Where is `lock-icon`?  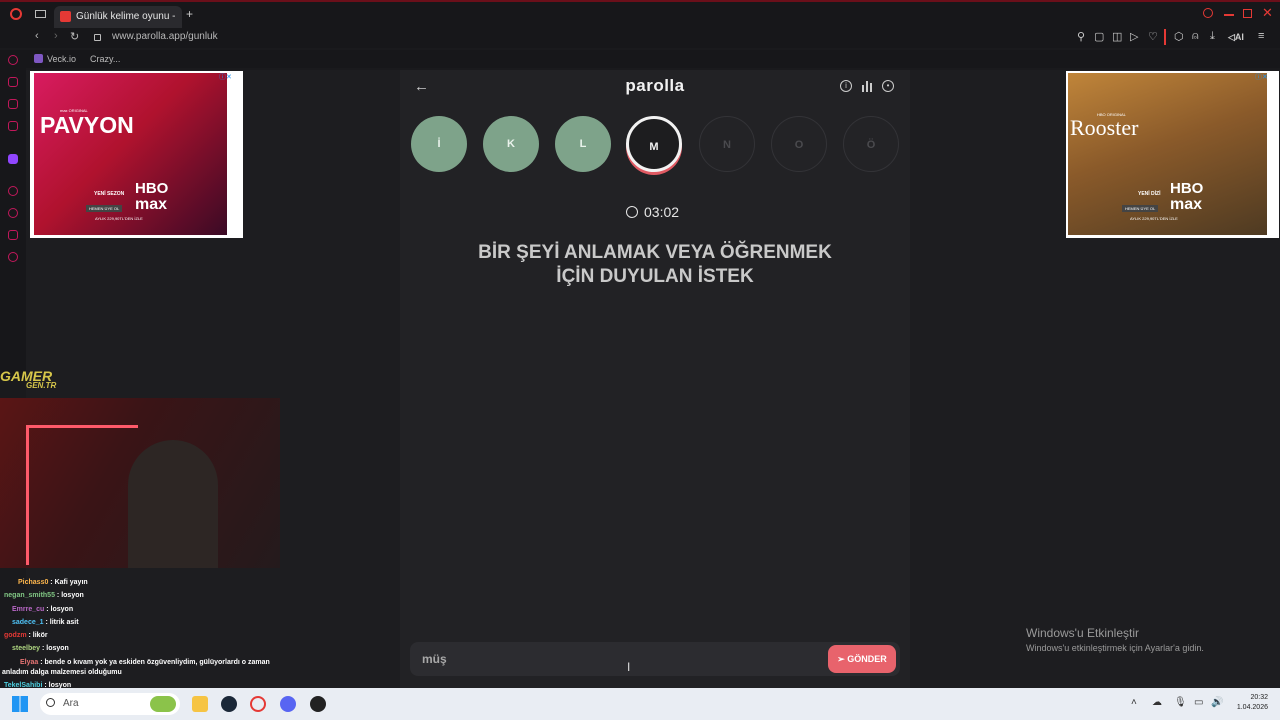
lock-icon is located at coordinates (97, 37).